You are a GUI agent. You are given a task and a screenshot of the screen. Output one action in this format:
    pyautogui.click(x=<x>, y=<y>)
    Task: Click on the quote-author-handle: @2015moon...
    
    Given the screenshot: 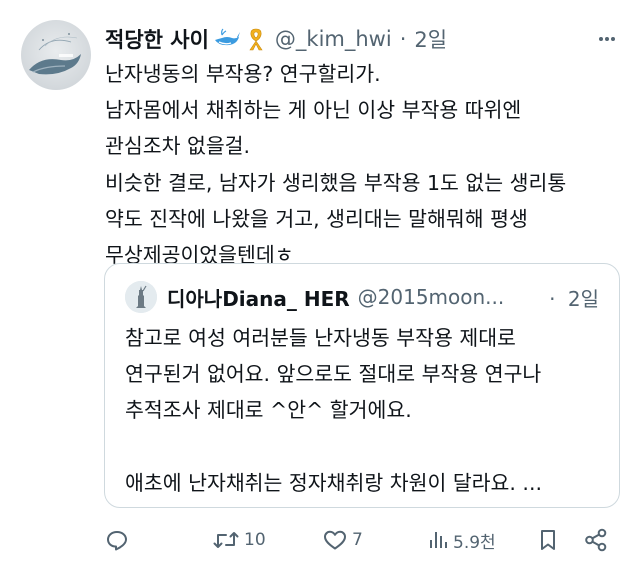 What is the action you would take?
    pyautogui.click(x=431, y=297)
    